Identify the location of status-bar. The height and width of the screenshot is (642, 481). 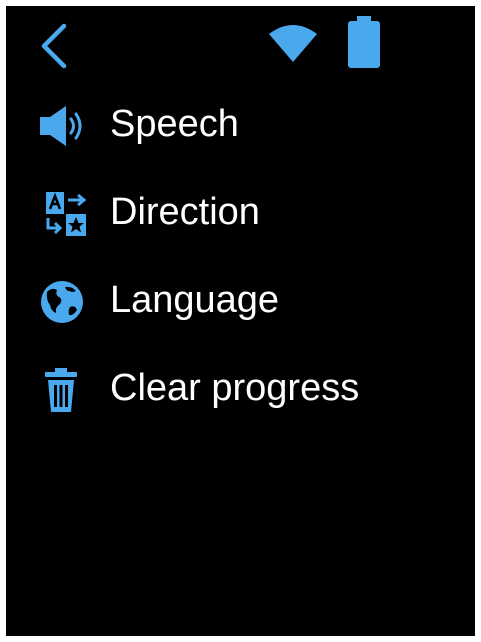
(240, 41).